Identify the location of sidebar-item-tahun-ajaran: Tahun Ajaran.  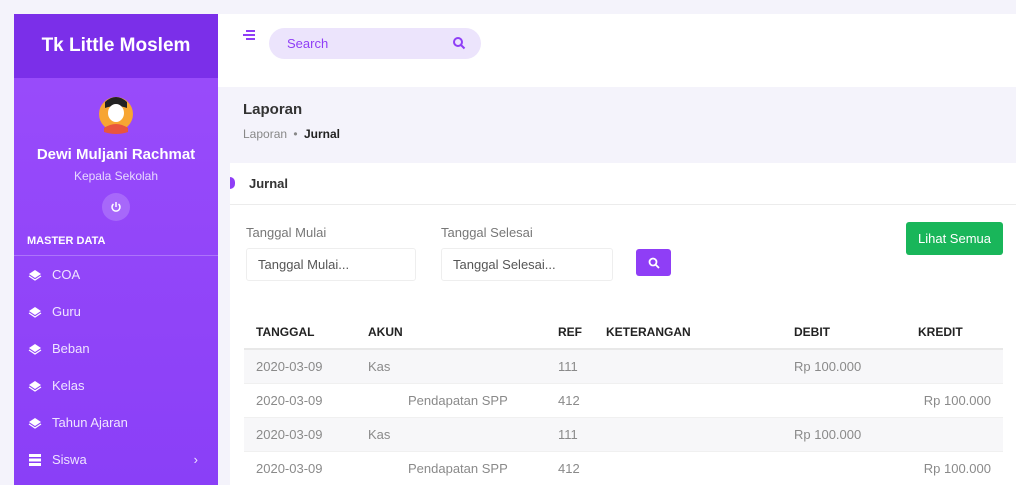
(116, 422).